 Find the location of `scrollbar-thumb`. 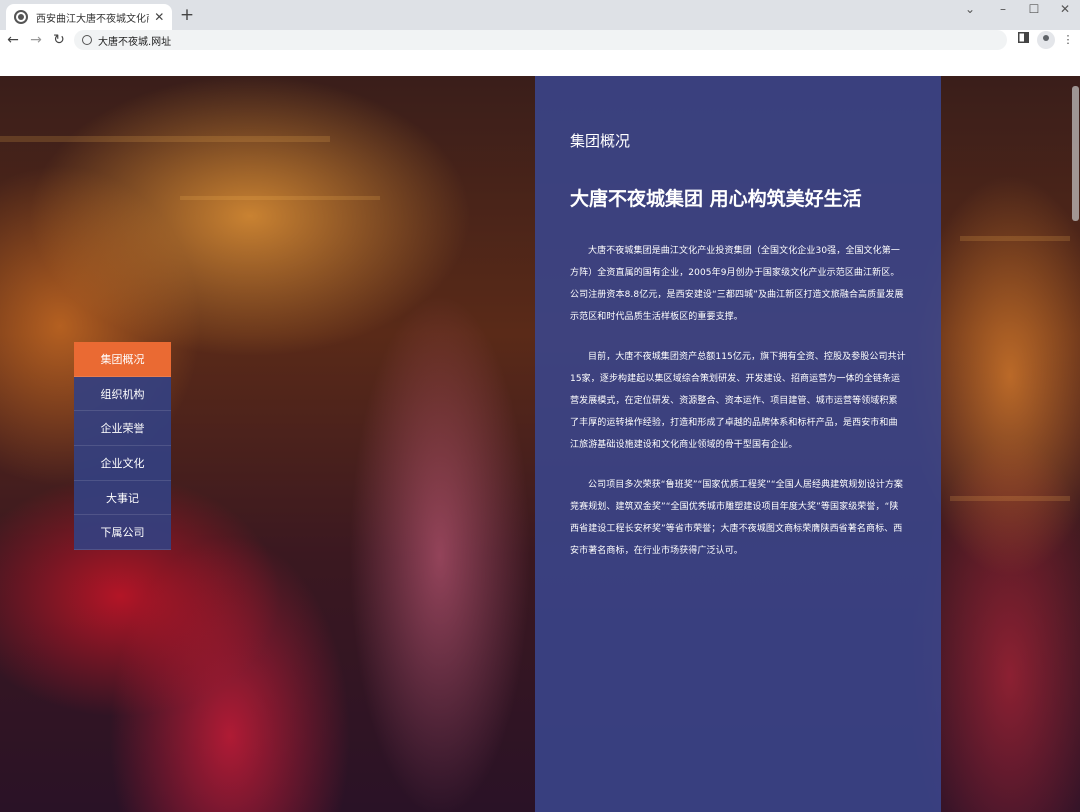

scrollbar-thumb is located at coordinates (1075, 153).